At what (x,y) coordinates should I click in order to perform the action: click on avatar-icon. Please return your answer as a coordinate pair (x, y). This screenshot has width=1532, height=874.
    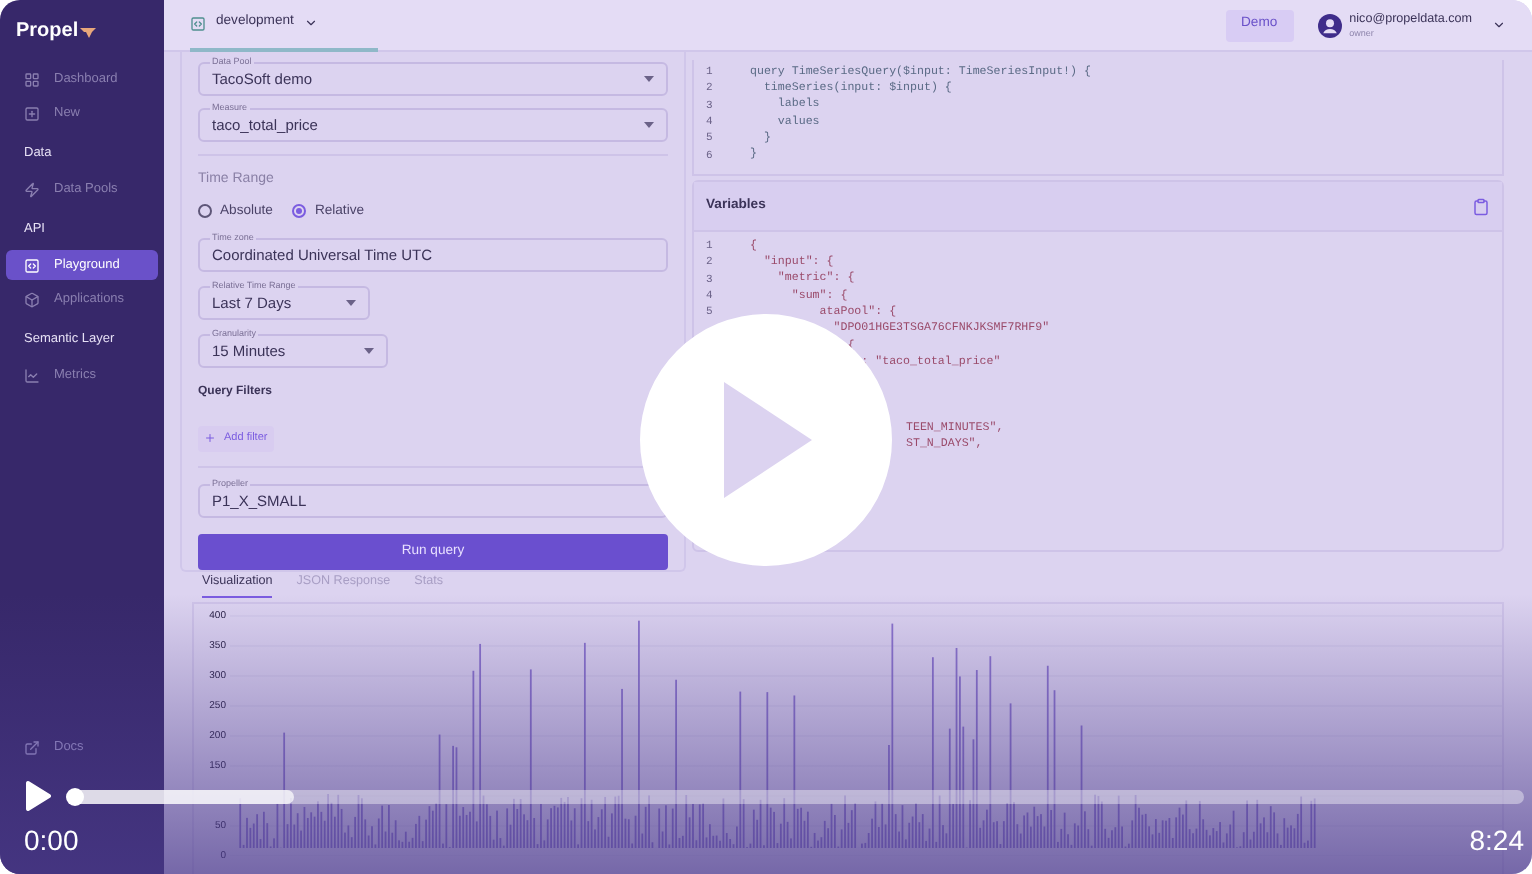
    Looking at the image, I should click on (1329, 25).